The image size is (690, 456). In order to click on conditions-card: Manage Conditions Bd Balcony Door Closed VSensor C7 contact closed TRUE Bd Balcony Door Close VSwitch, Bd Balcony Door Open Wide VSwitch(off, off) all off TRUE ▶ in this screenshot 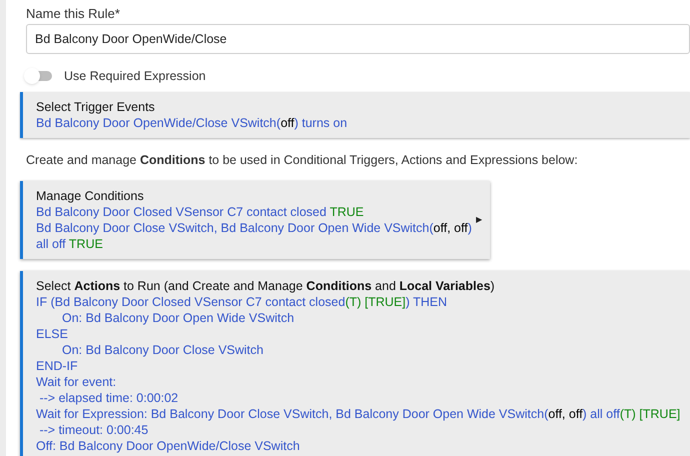, I will do `click(255, 220)`.